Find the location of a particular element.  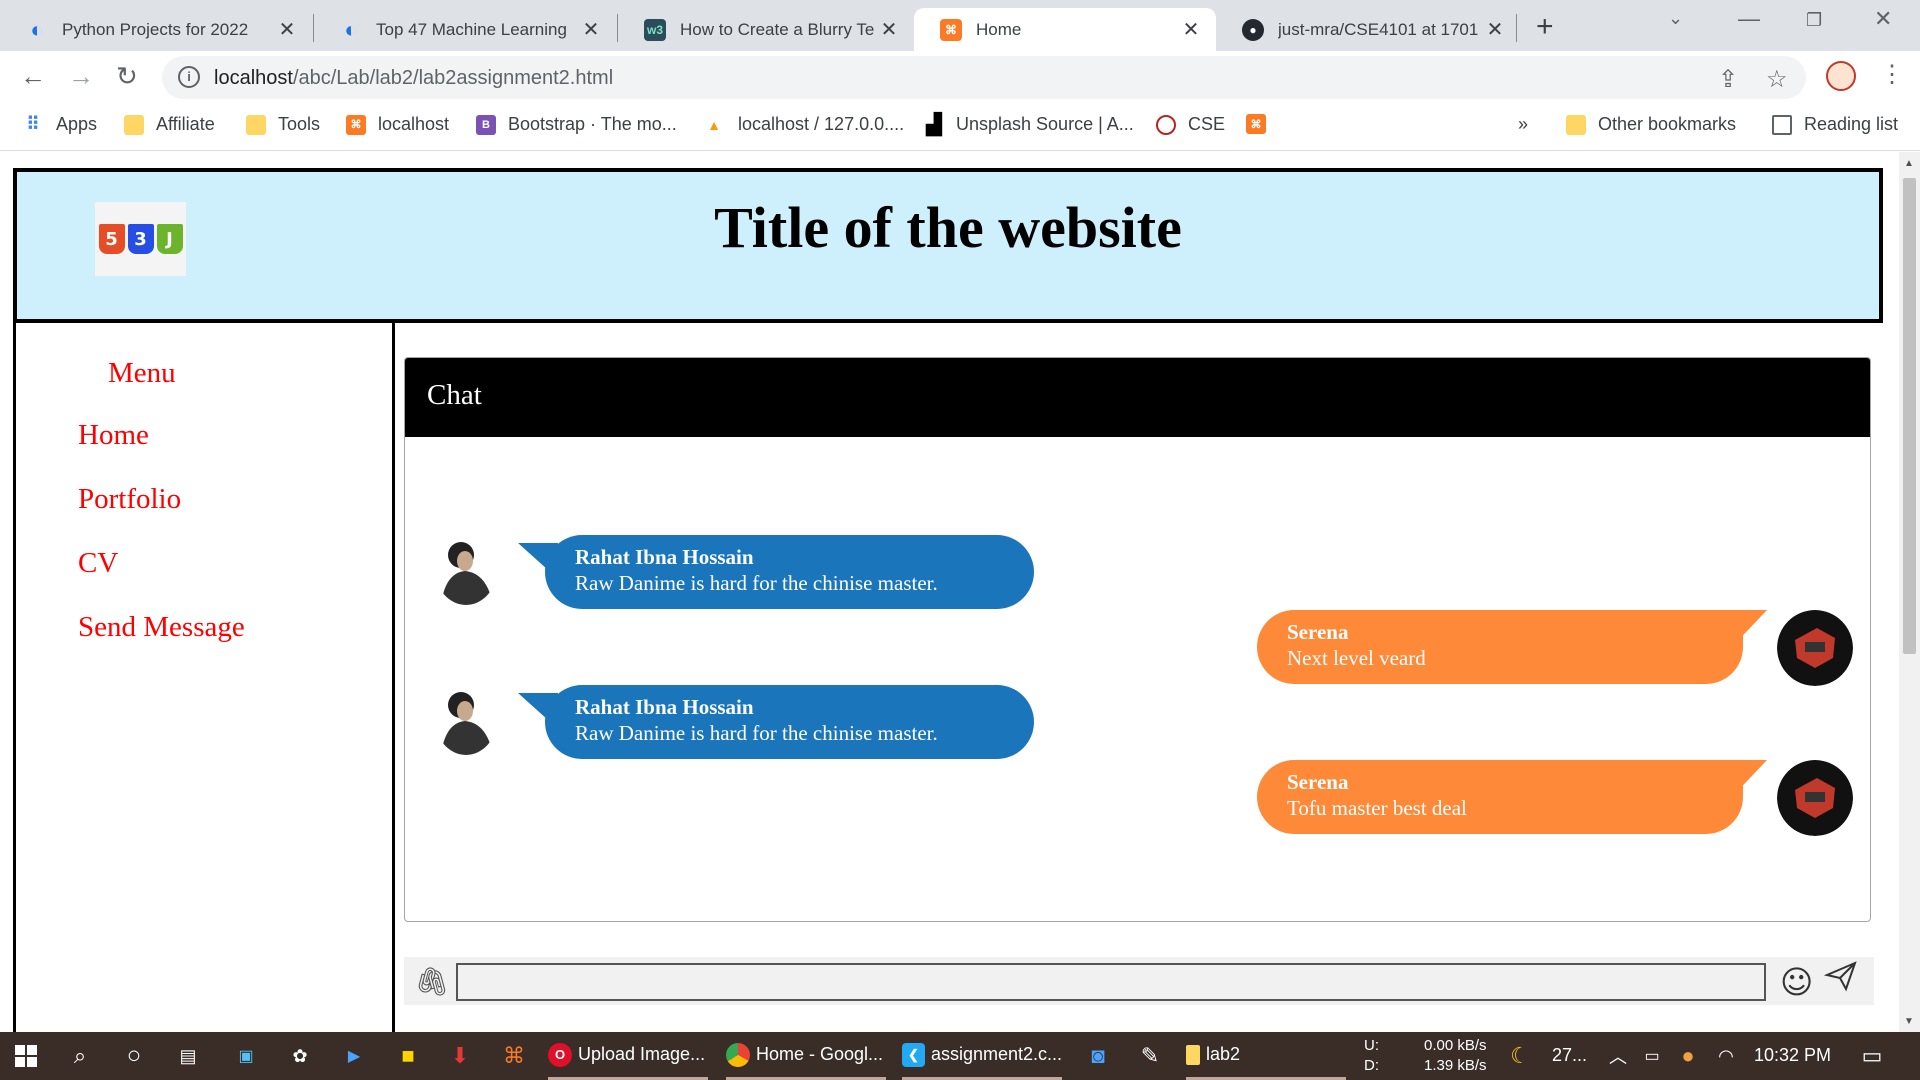

app-icon: ◙ is located at coordinates (1098, 1056).